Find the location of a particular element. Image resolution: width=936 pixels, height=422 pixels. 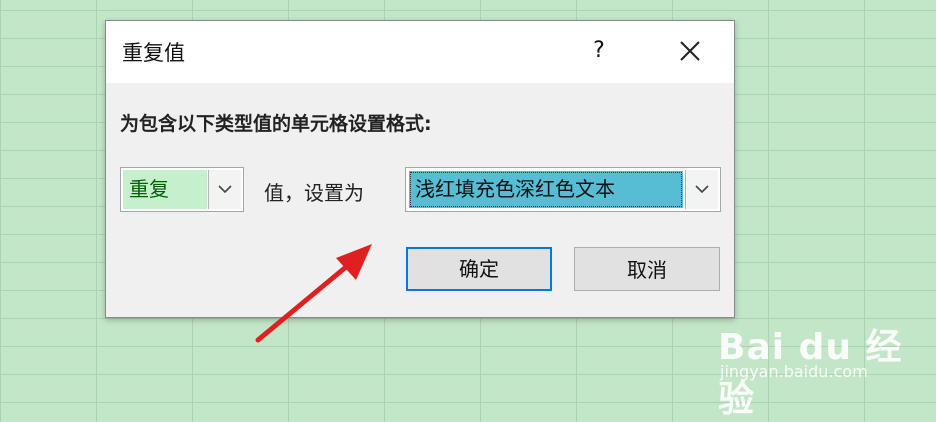

help-button: ? is located at coordinates (599, 51).